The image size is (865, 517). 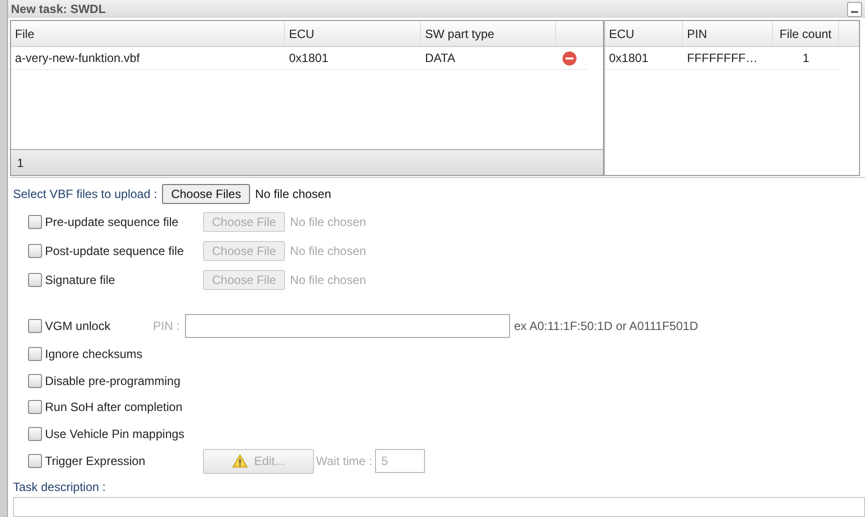 I want to click on upload-label: Select VBF files to upload :, so click(x=85, y=194).